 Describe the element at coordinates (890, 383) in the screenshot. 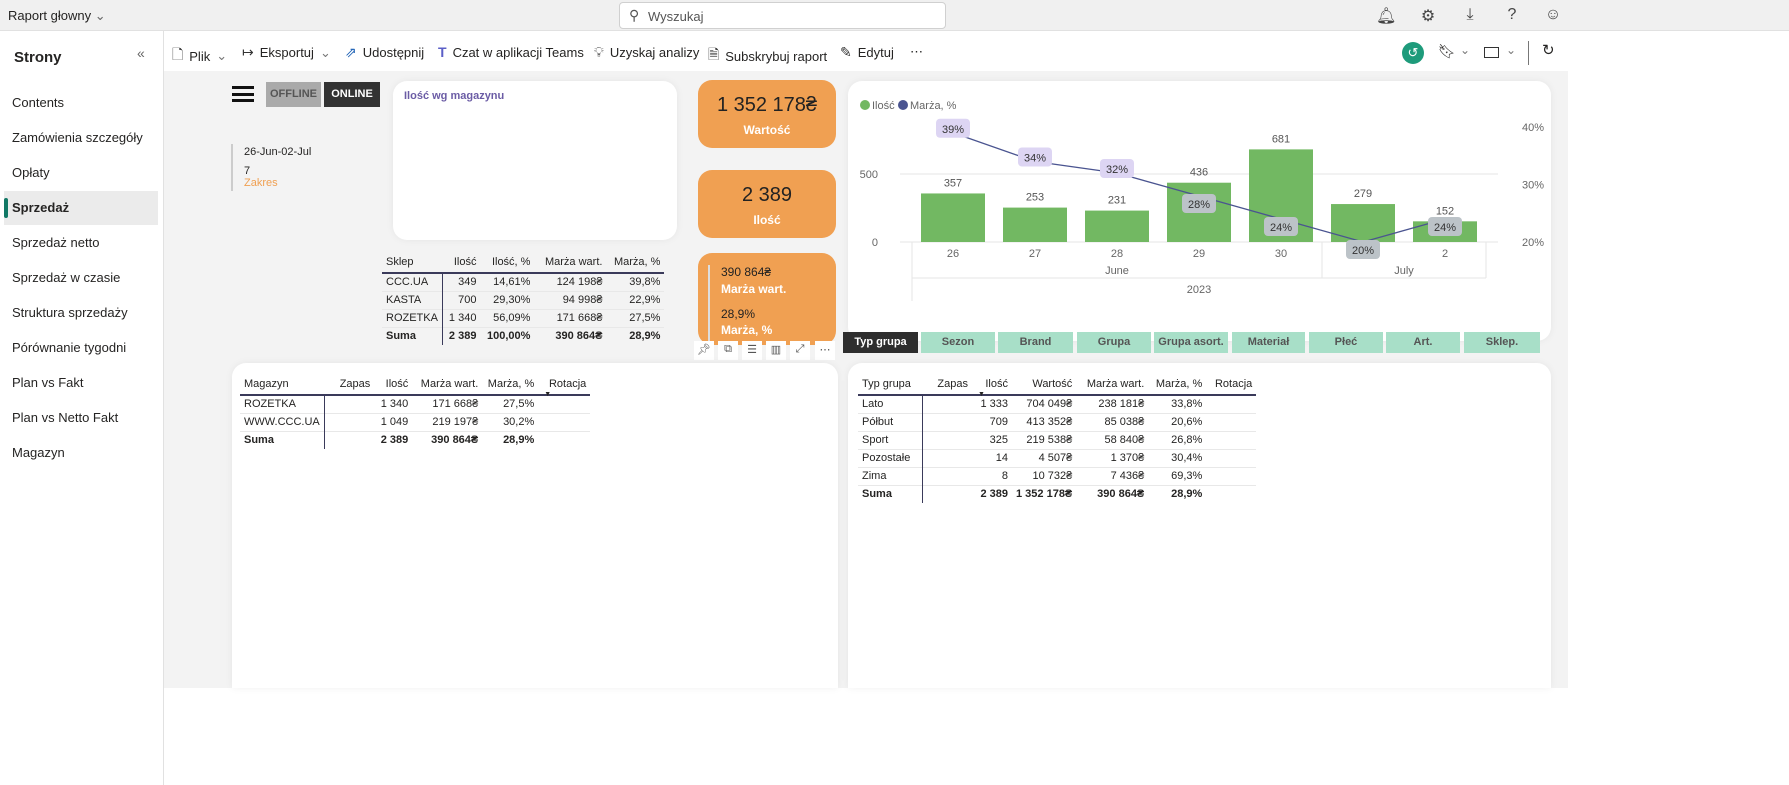

I see `column-header: Typ grupa` at that location.